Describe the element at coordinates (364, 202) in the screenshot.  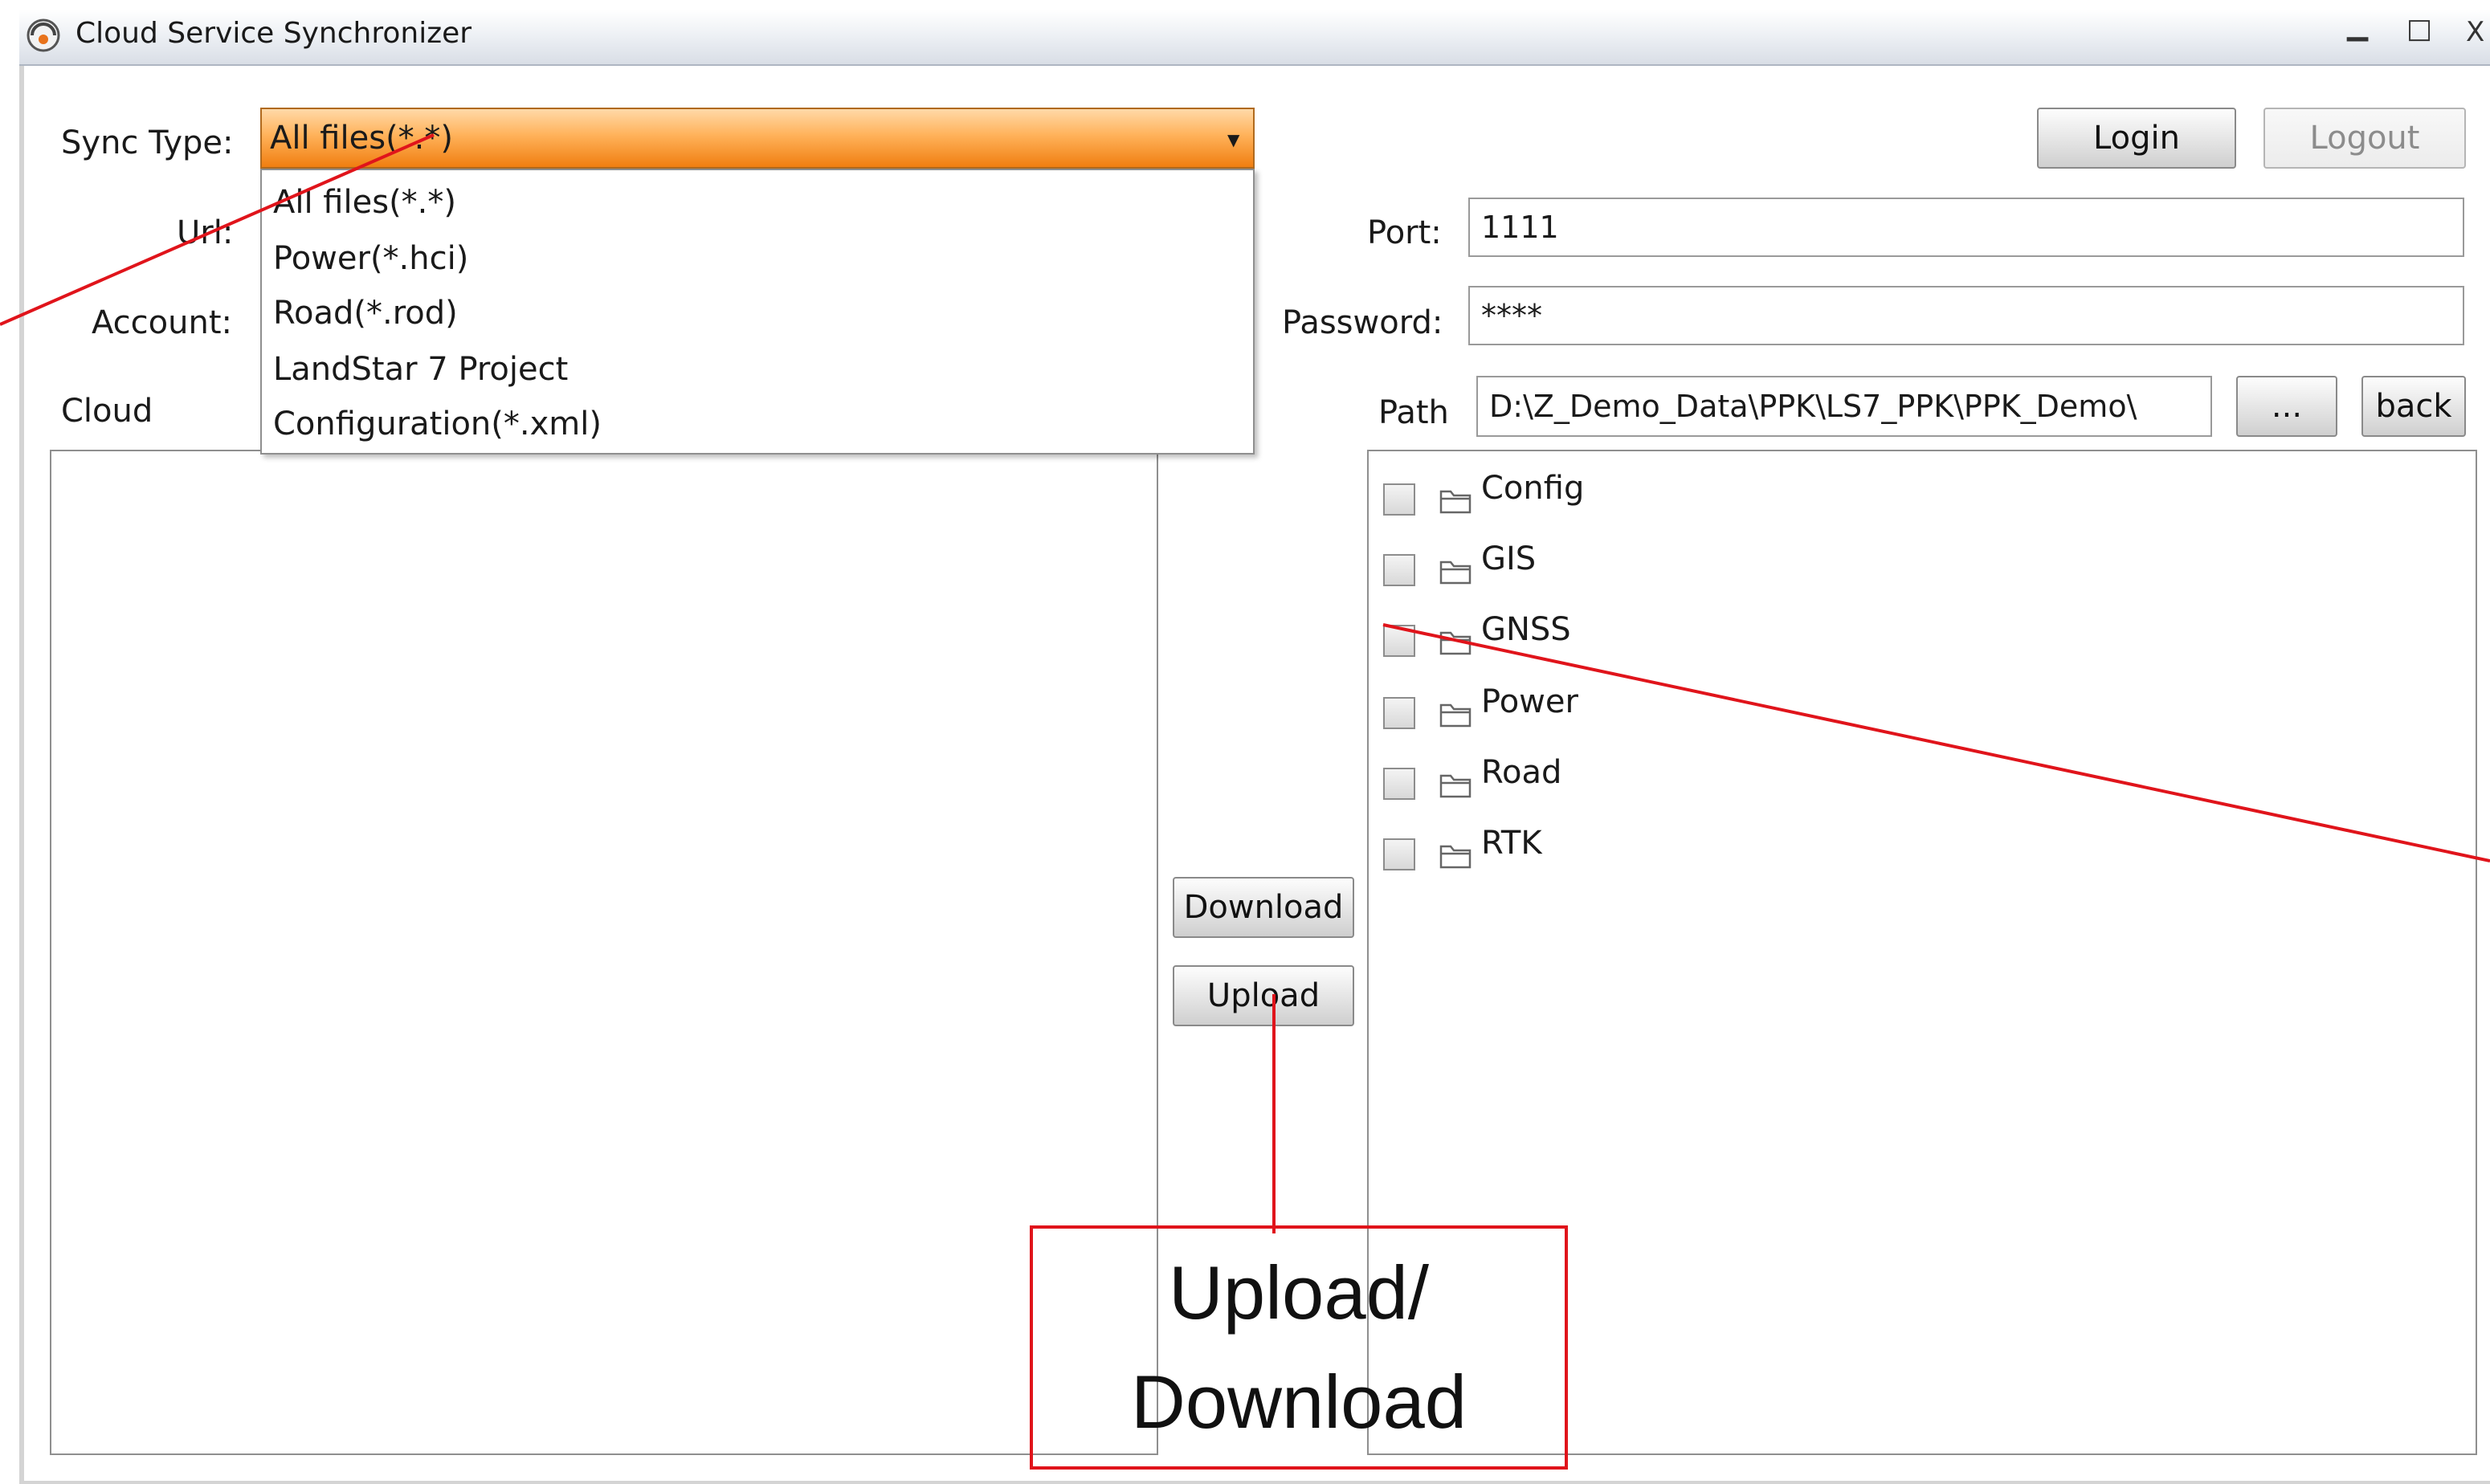
I see `sync-type-option-all-files: All files(*.*)` at that location.